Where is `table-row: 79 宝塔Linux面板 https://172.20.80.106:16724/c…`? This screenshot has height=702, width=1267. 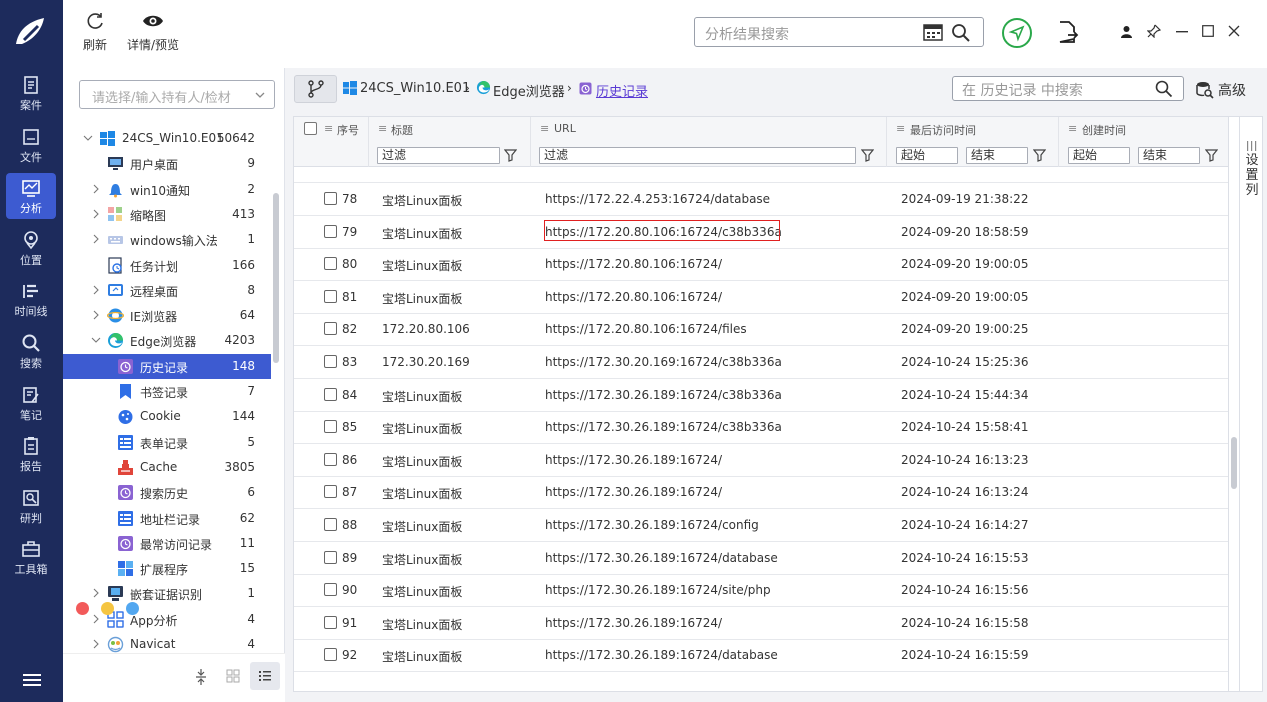 table-row: 79 宝塔Linux面板 https://172.20.80.106:16724/c… is located at coordinates (761, 232).